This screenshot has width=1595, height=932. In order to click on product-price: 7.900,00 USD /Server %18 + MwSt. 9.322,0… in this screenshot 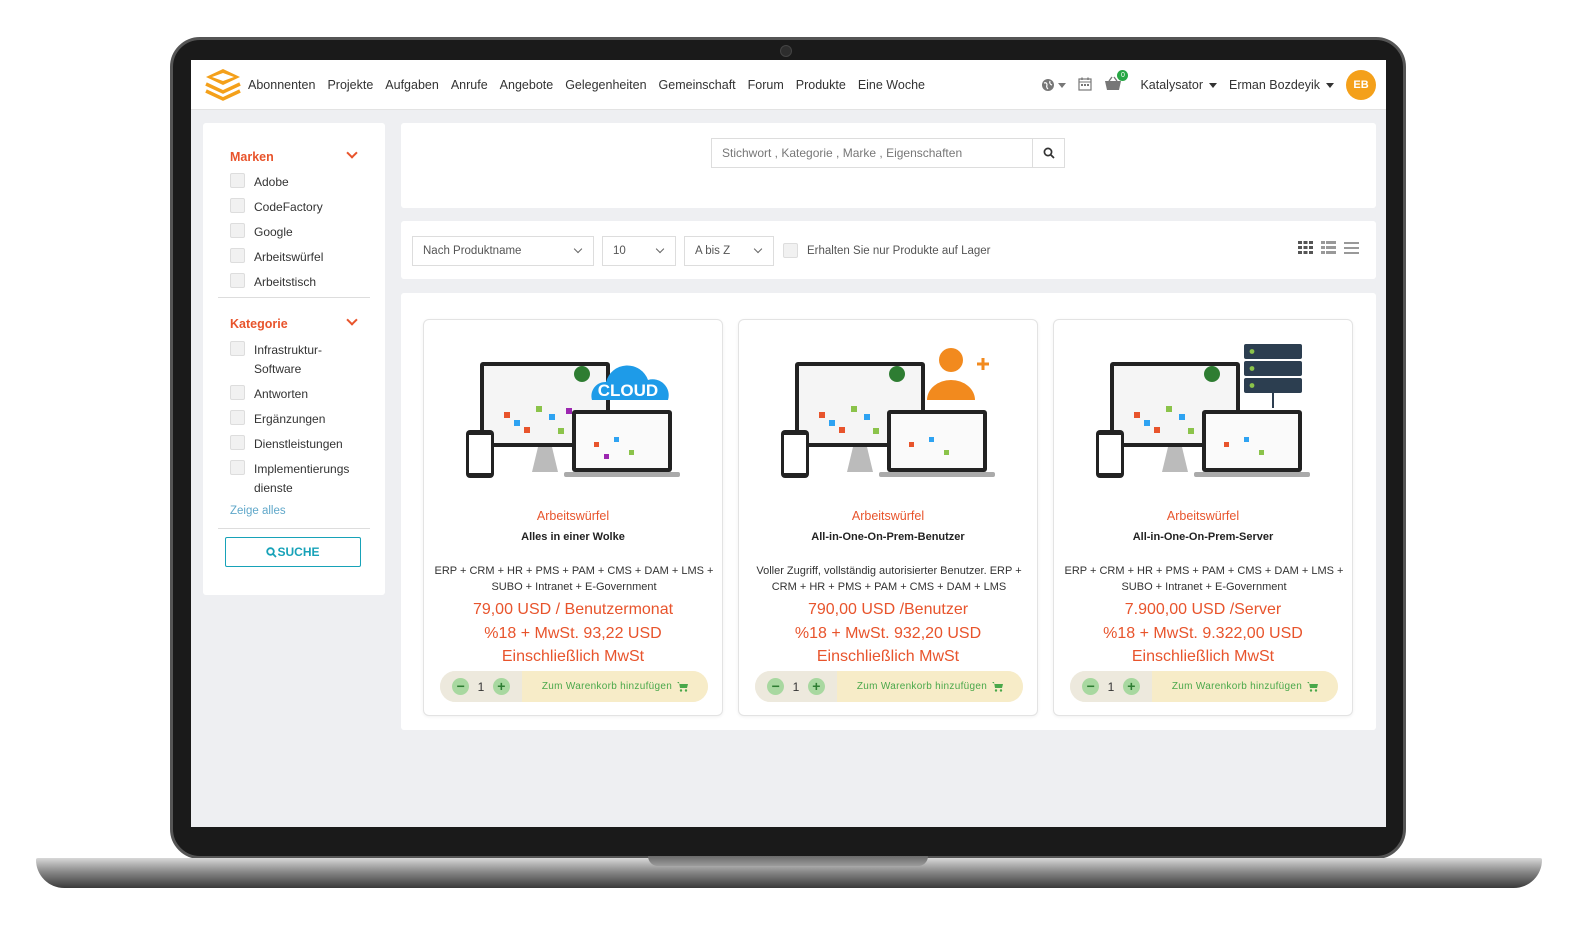, I will do `click(1203, 633)`.